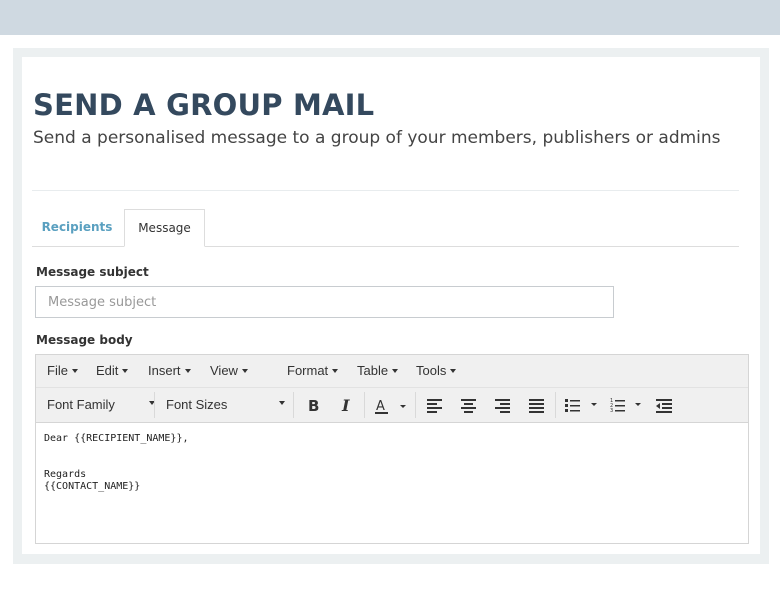  What do you see at coordinates (502, 405) in the screenshot?
I see `align-right-icon` at bounding box center [502, 405].